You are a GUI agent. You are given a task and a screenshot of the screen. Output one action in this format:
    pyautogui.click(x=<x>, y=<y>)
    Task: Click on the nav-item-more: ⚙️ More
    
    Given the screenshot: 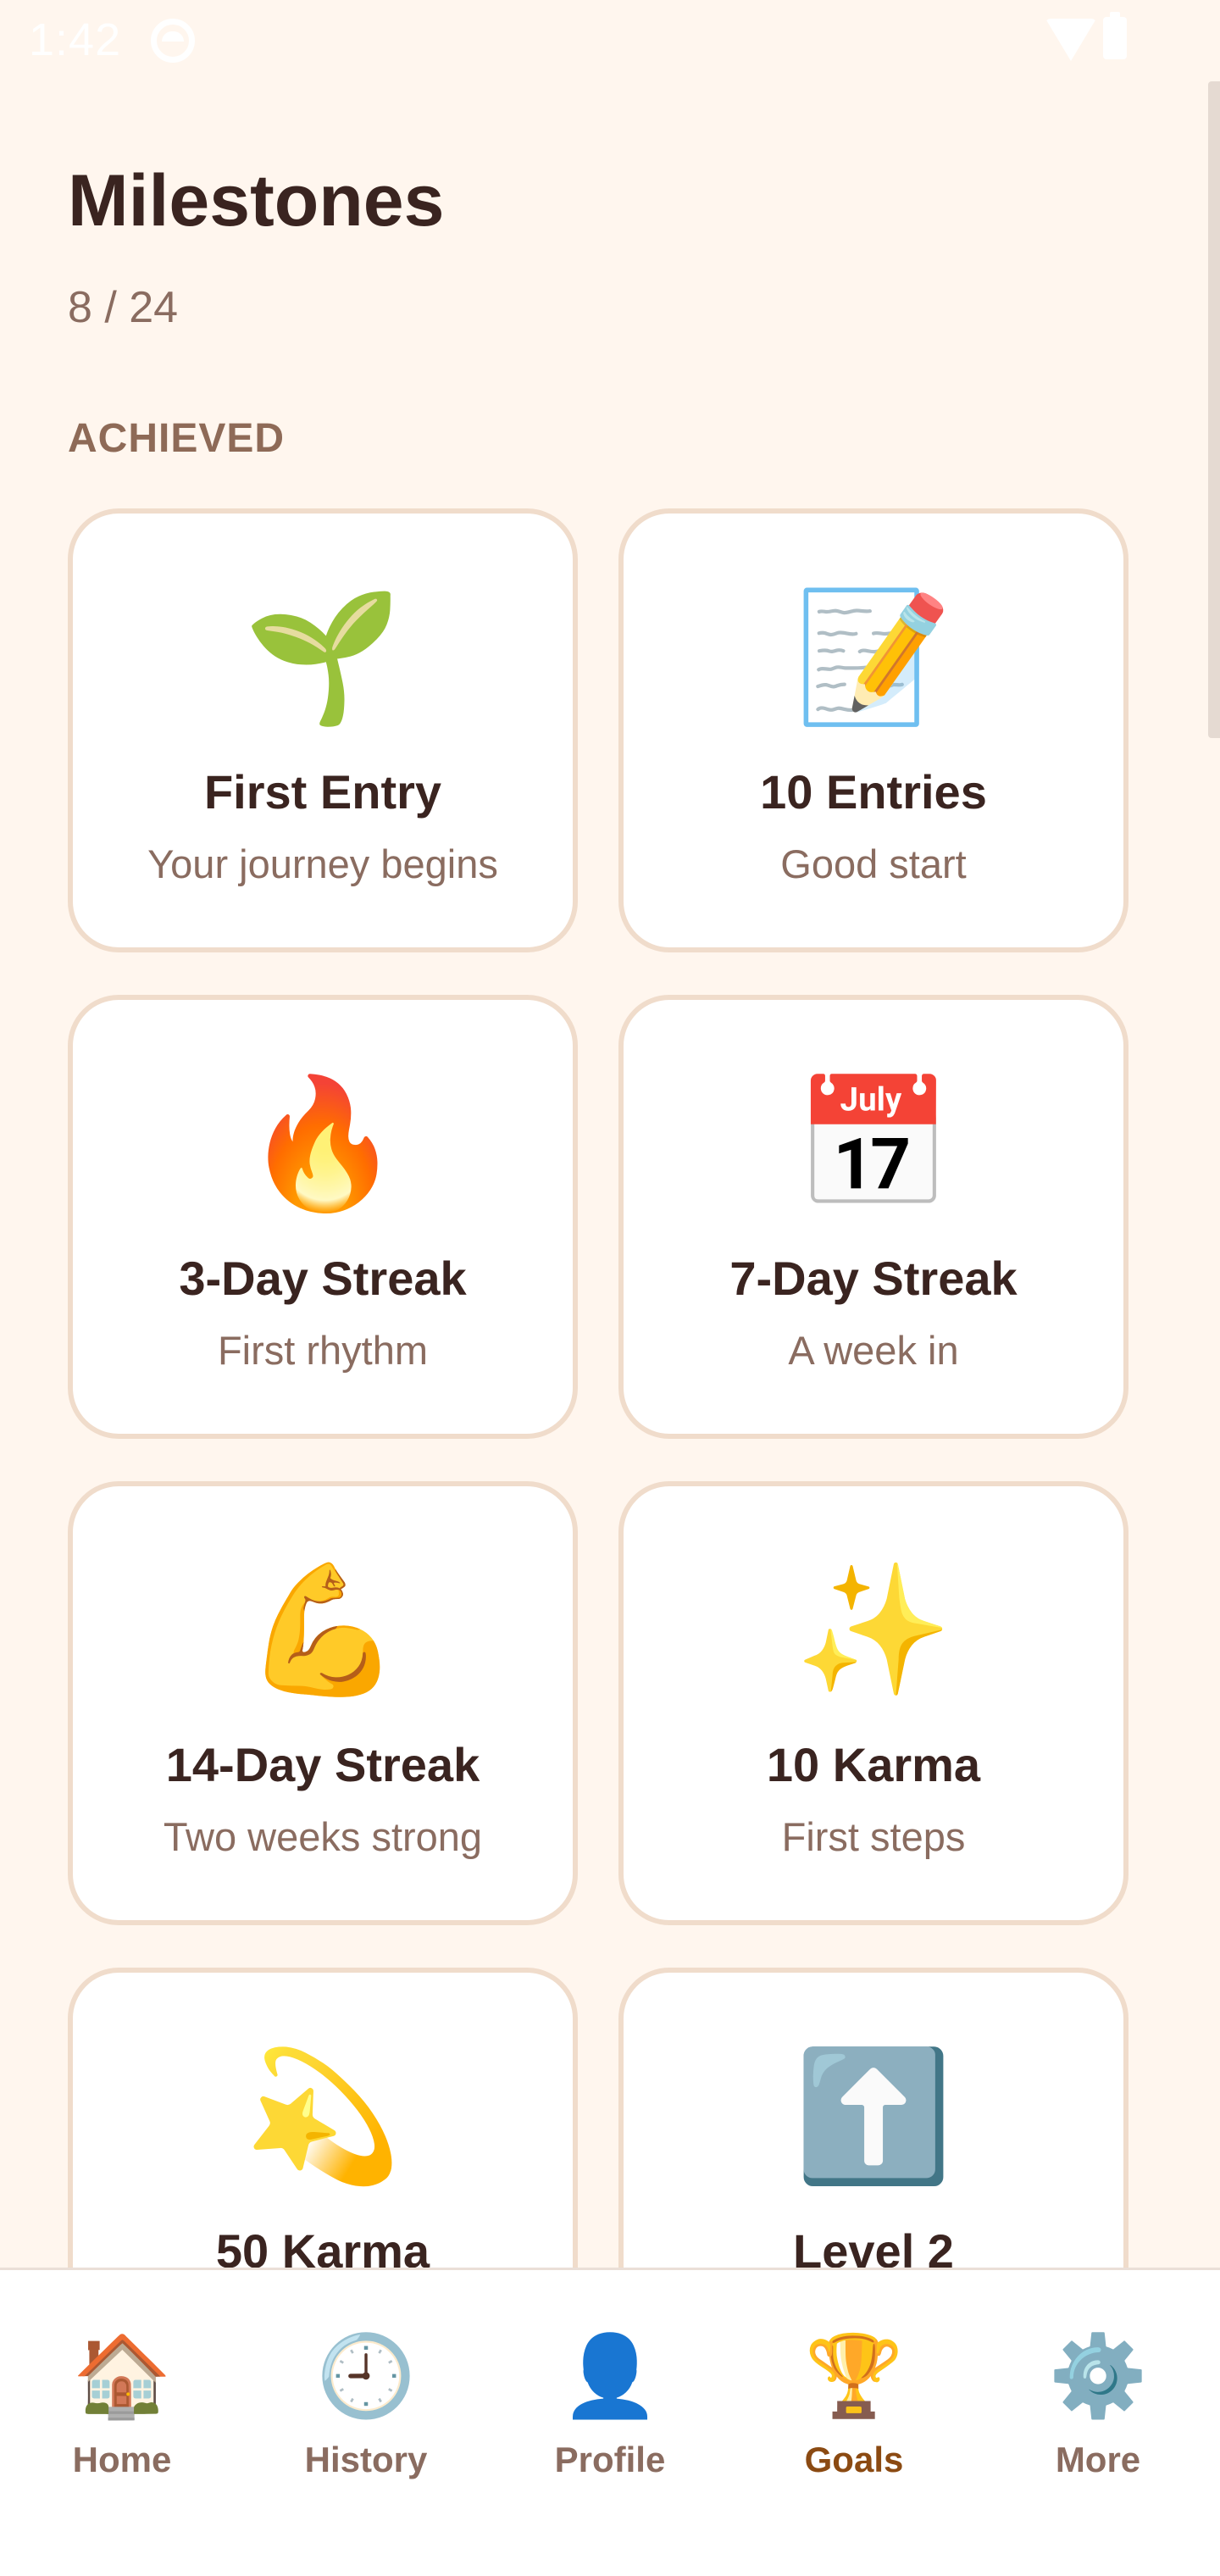 What is the action you would take?
    pyautogui.click(x=1098, y=2388)
    